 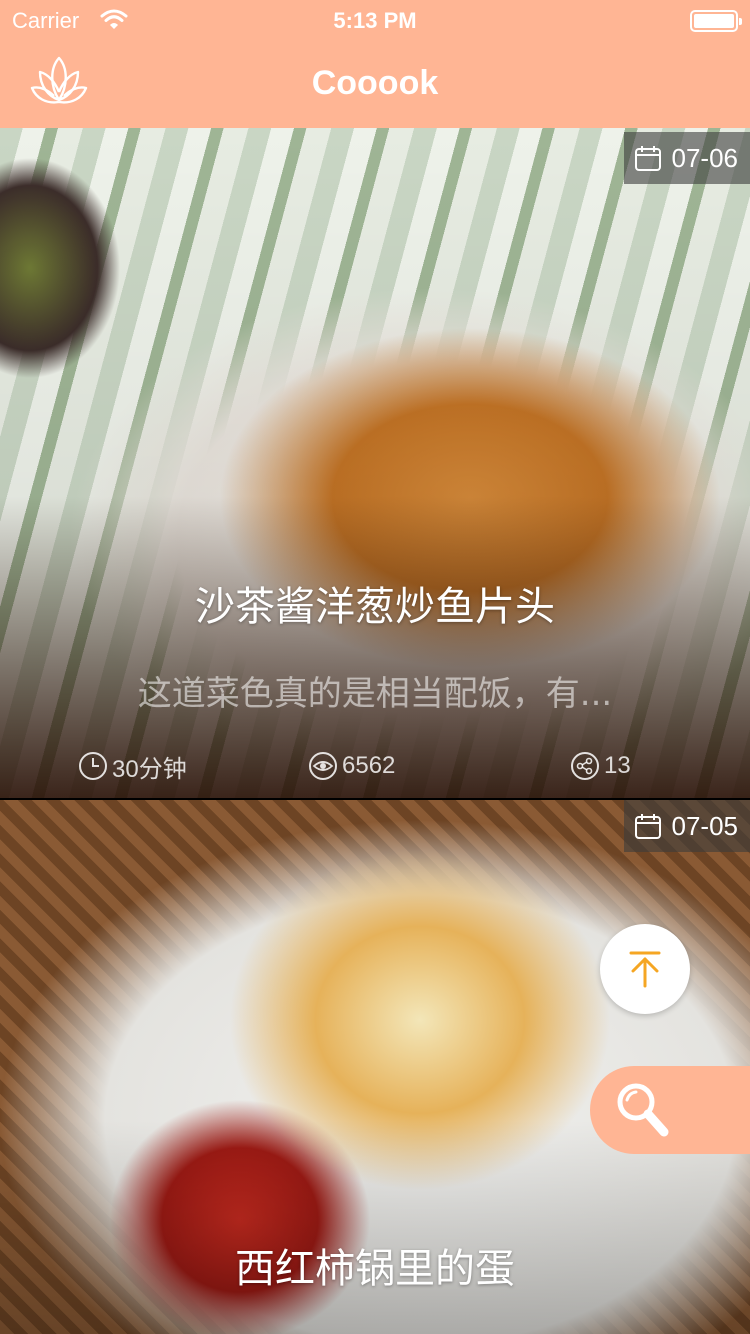 I want to click on app-title: Cooook, so click(x=375, y=83).